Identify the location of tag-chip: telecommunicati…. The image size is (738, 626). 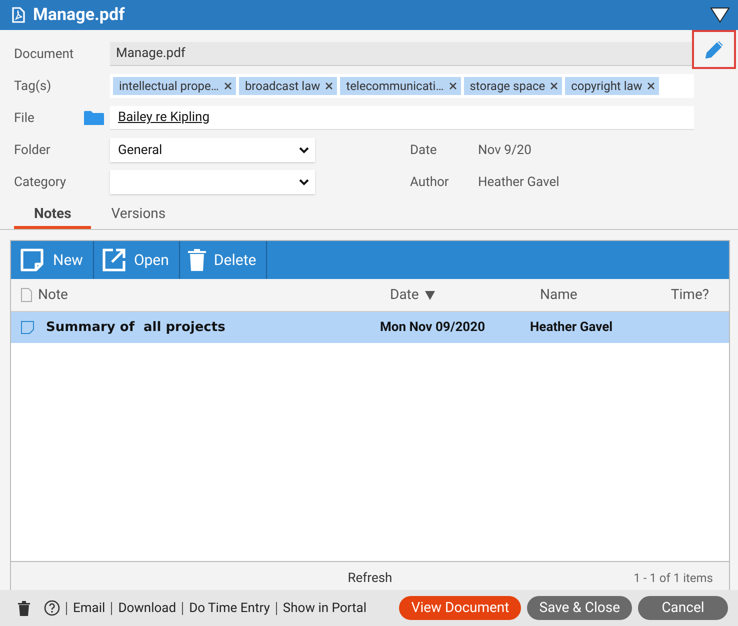
(400, 86).